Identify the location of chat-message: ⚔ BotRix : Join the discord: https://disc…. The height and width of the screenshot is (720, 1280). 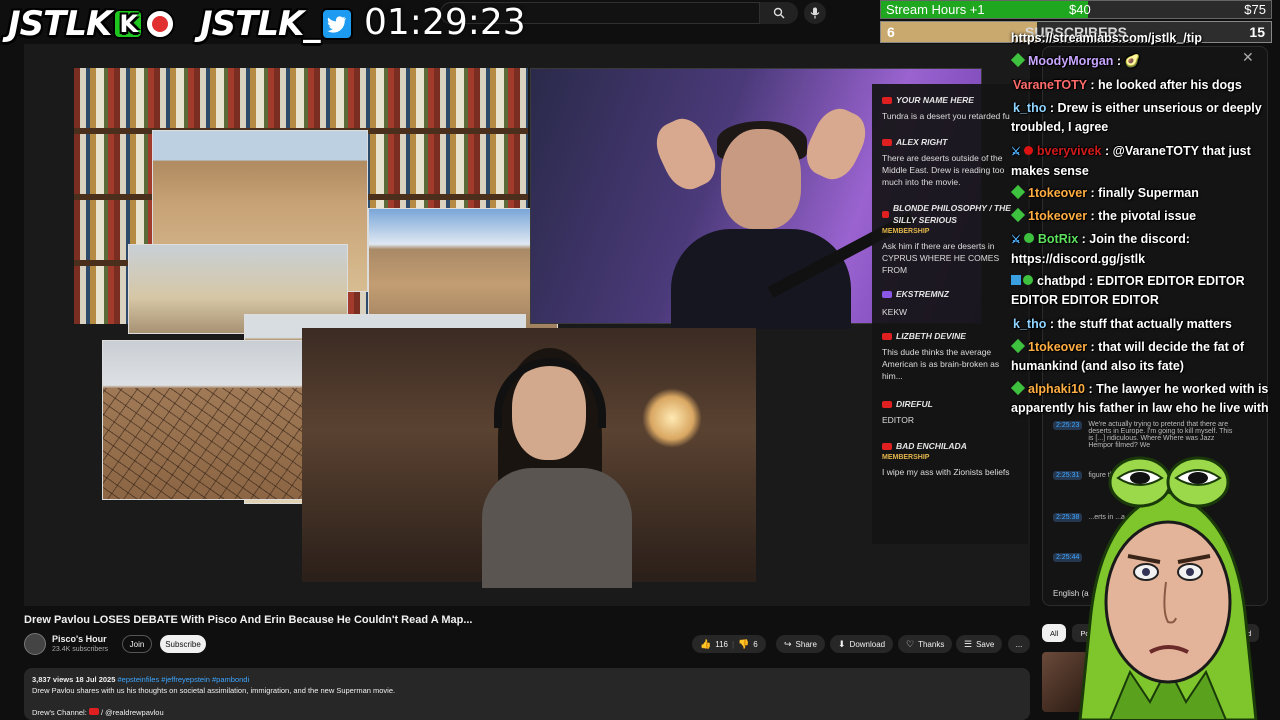
(1100, 249).